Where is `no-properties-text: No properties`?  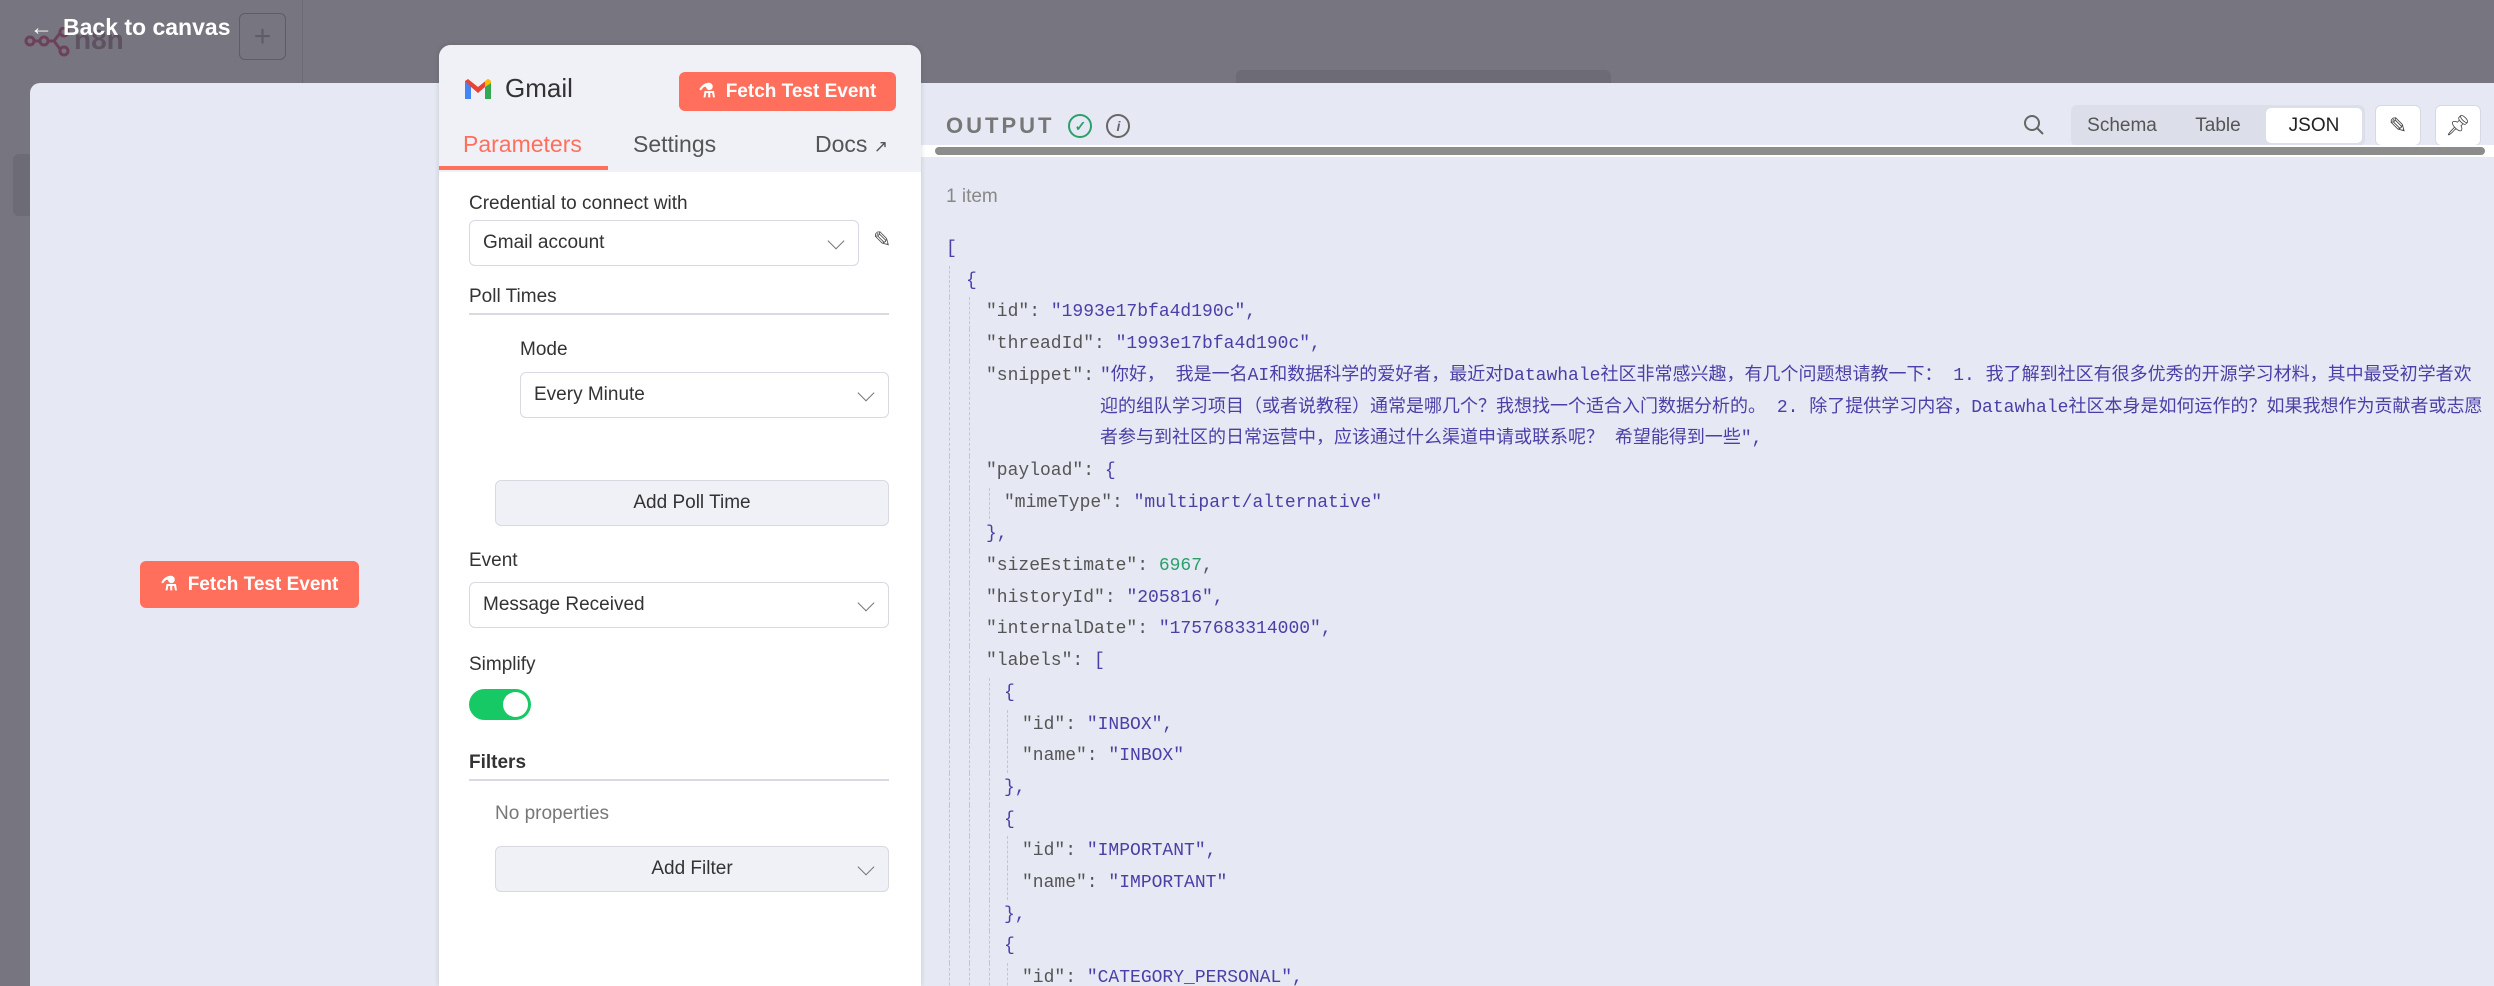 no-properties-text: No properties is located at coordinates (552, 813).